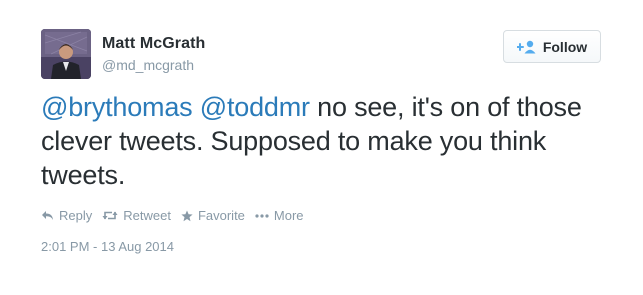 Image resolution: width=643 pixels, height=295 pixels. What do you see at coordinates (117, 107) in the screenshot?
I see `mention-link-1: @brythomas` at bounding box center [117, 107].